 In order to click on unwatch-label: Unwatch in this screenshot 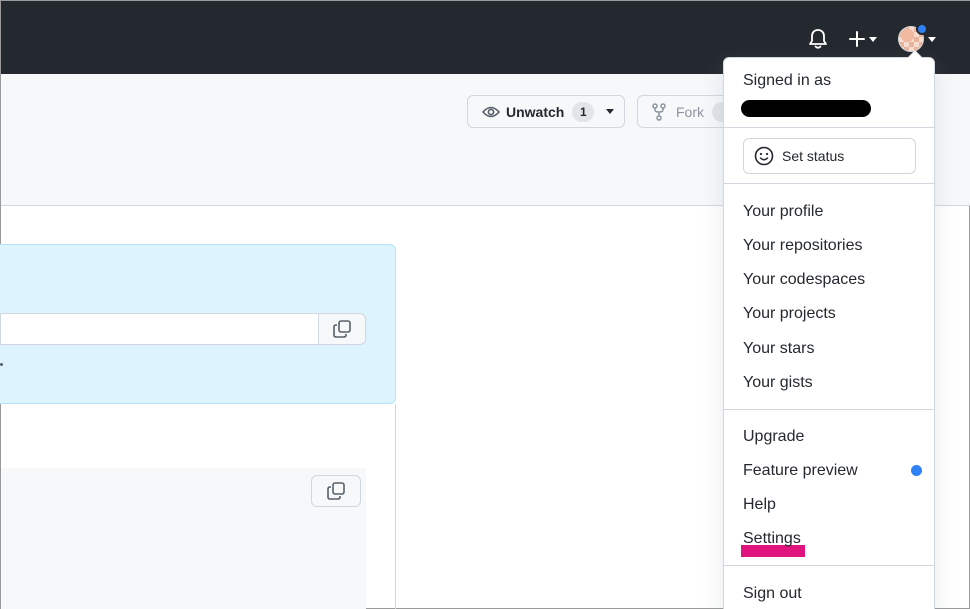, I will do `click(535, 111)`.